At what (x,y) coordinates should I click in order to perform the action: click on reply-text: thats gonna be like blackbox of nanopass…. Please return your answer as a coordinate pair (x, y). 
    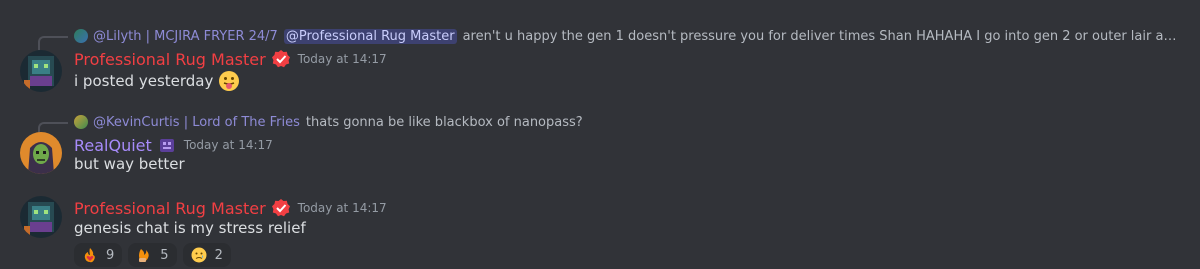
    Looking at the image, I should click on (444, 122).